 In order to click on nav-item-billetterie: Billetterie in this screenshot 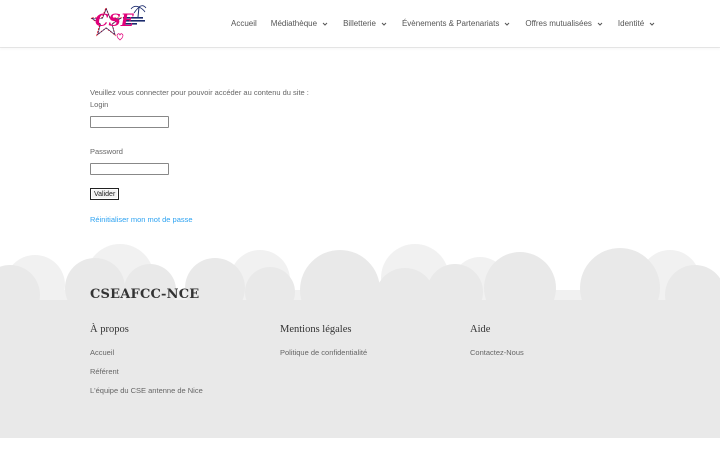, I will do `click(365, 23)`.